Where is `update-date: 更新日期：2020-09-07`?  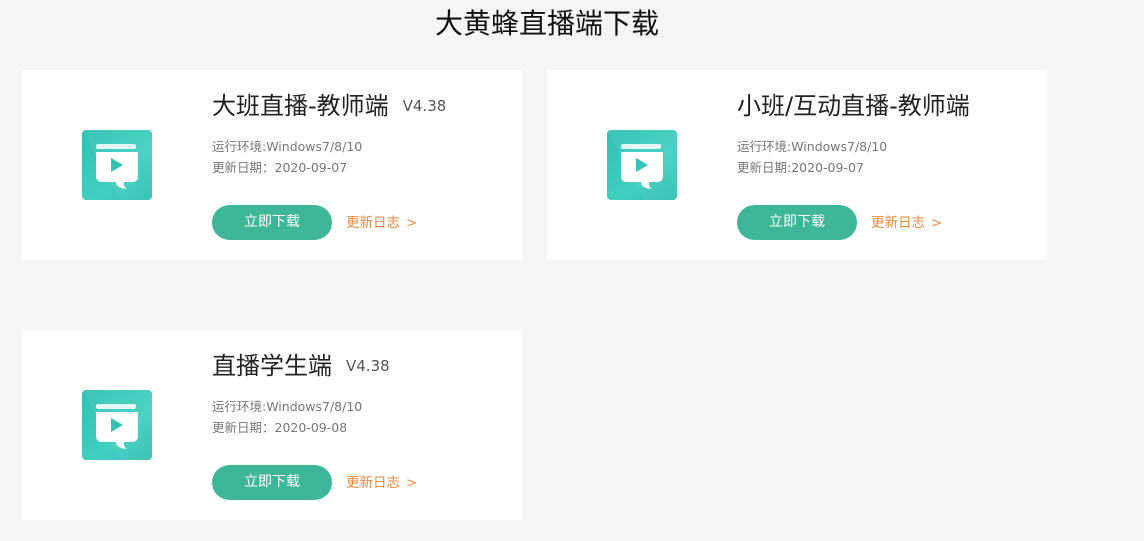 update-date: 更新日期：2020-09-07 is located at coordinates (280, 167).